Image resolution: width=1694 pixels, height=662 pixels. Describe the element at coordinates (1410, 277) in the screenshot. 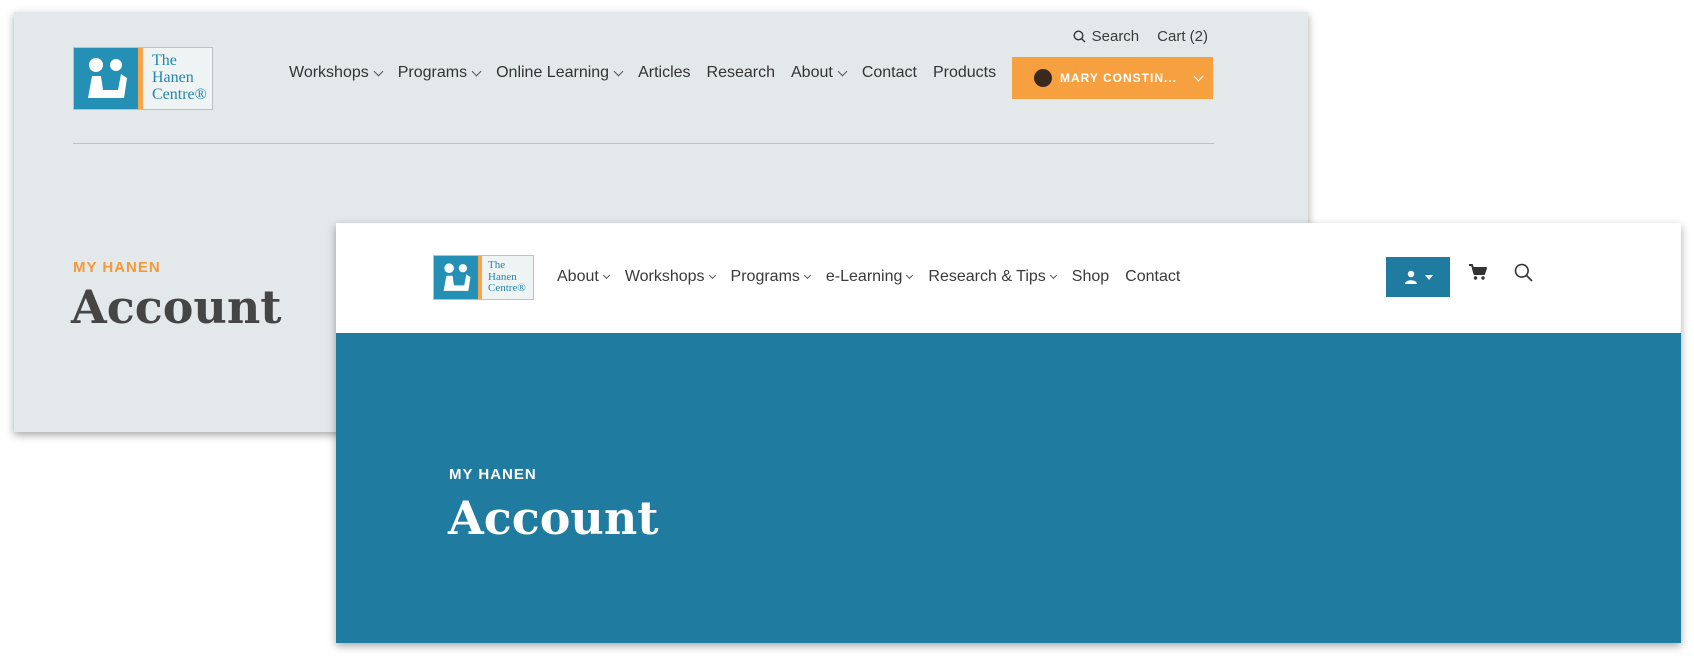

I see `user-icon` at that location.